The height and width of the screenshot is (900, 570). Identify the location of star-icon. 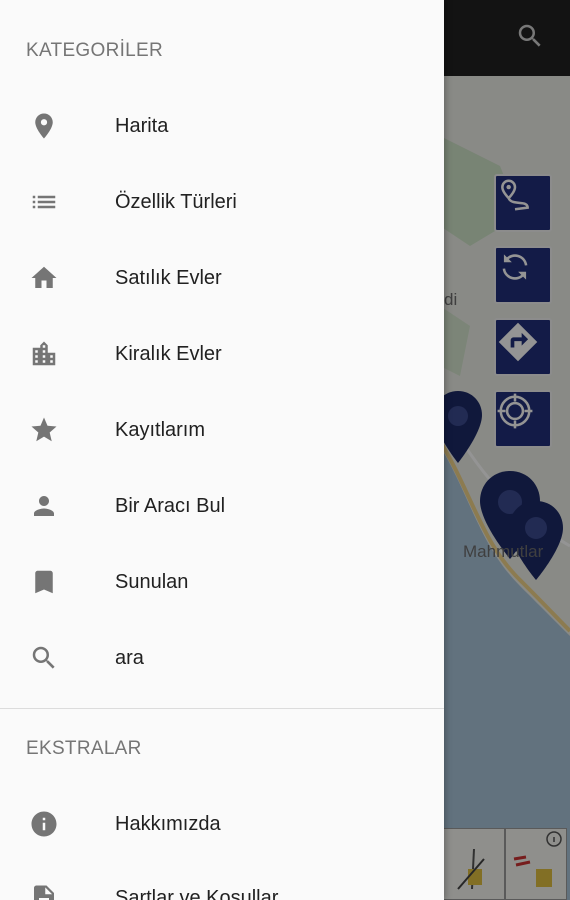
(44, 430).